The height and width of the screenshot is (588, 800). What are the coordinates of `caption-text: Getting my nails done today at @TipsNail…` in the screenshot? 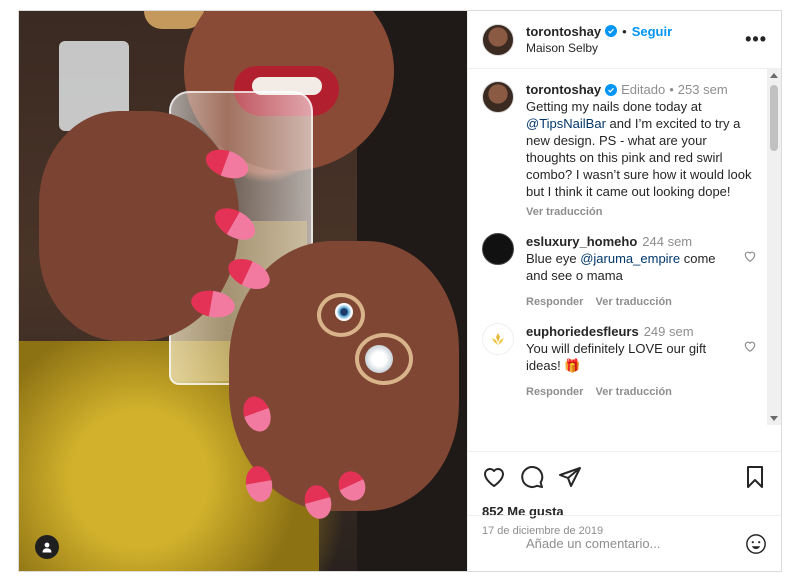 It's located at (641, 149).